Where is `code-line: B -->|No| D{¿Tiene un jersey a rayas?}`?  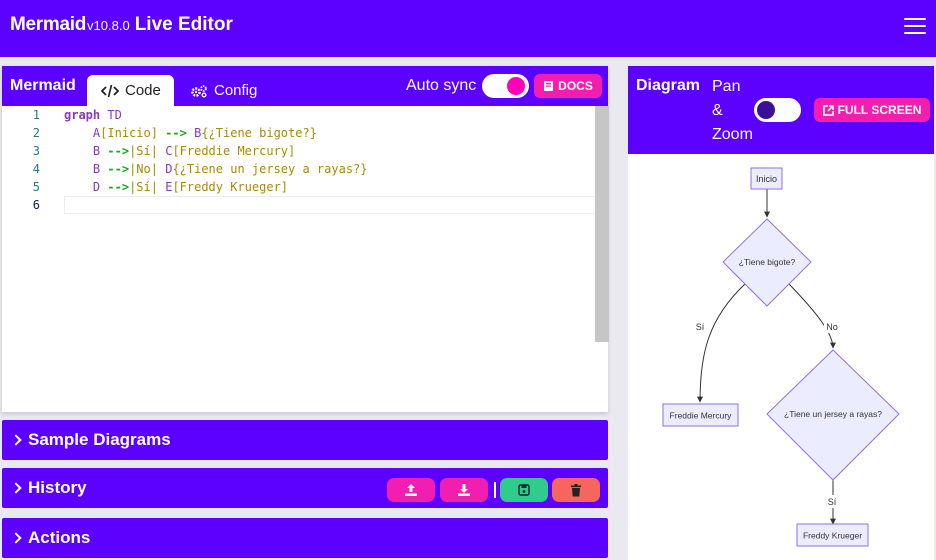 code-line: B -->|No| D{¿Tiene un jersey a rayas?} is located at coordinates (216, 169).